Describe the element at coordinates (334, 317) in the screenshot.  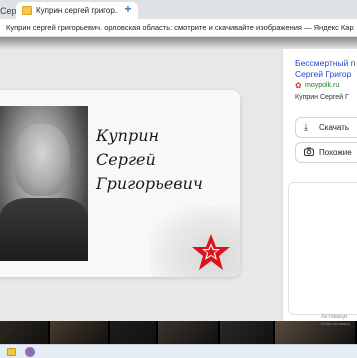
I see `windows-activation-text: Активаци` at that location.